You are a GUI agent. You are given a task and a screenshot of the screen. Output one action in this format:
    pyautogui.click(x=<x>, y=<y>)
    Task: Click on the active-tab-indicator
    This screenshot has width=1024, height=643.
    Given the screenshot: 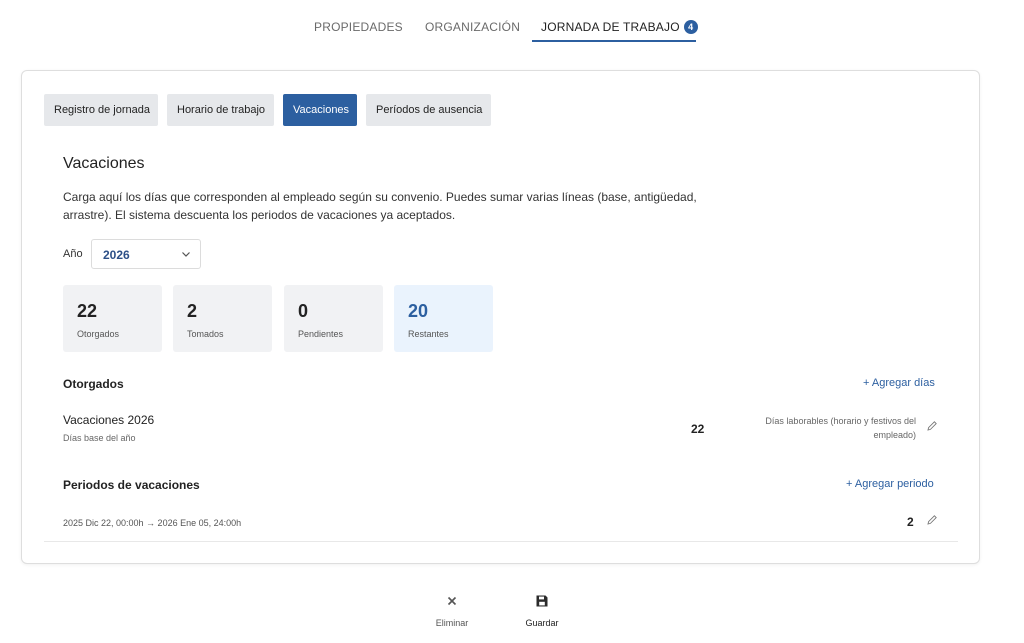 What is the action you would take?
    pyautogui.click(x=614, y=41)
    